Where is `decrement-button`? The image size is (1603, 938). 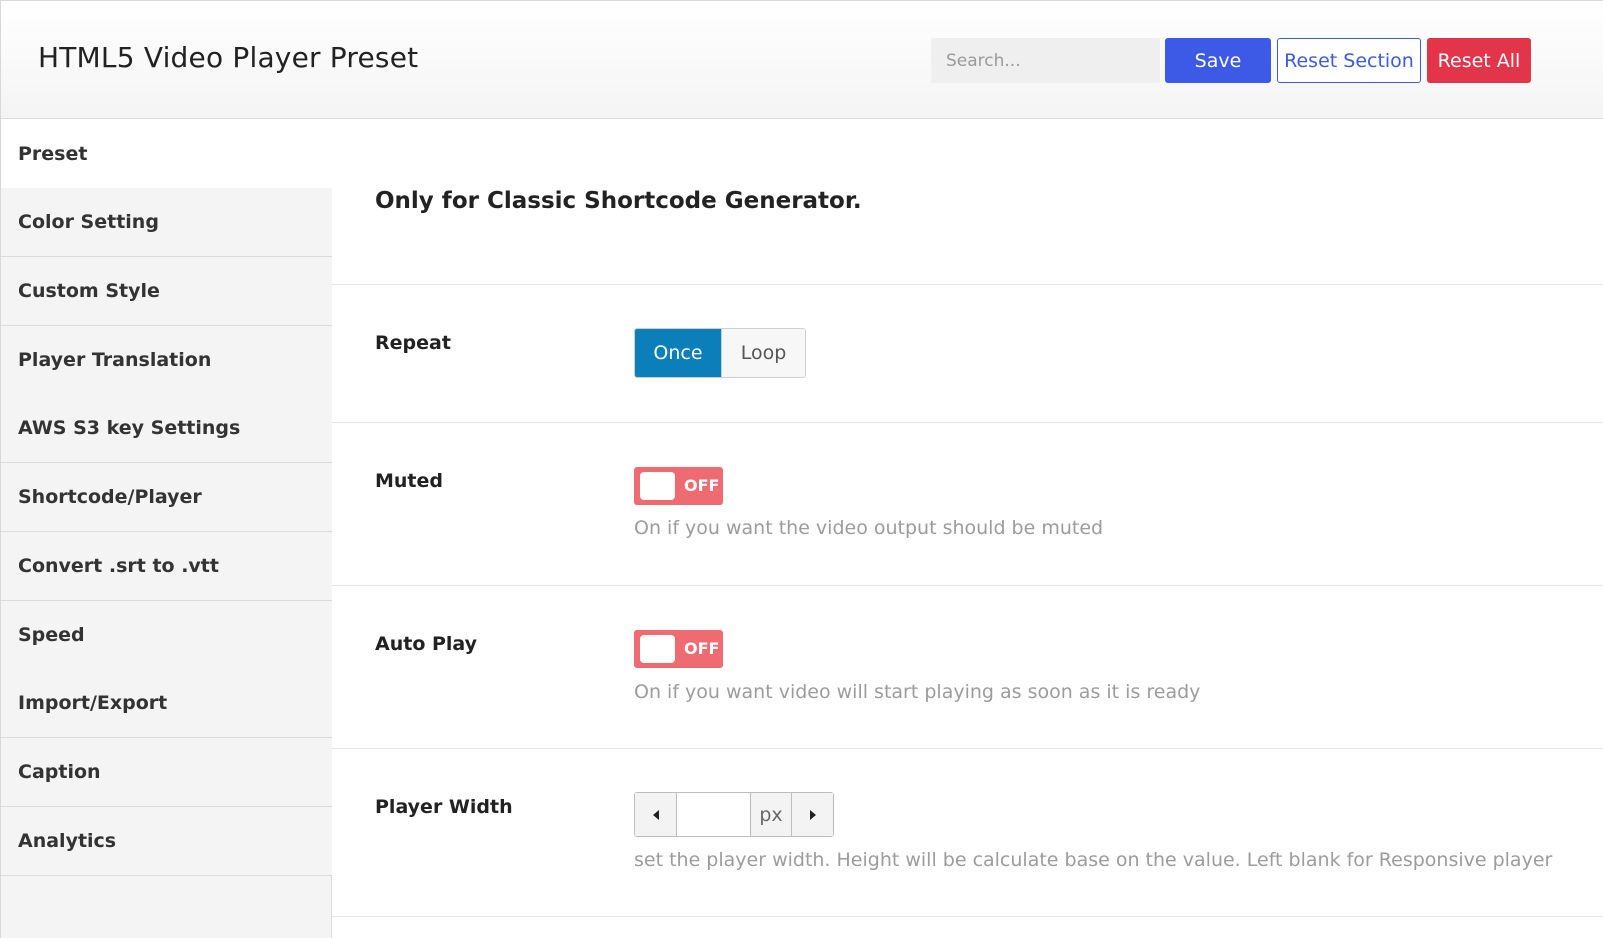
decrement-button is located at coordinates (656, 814).